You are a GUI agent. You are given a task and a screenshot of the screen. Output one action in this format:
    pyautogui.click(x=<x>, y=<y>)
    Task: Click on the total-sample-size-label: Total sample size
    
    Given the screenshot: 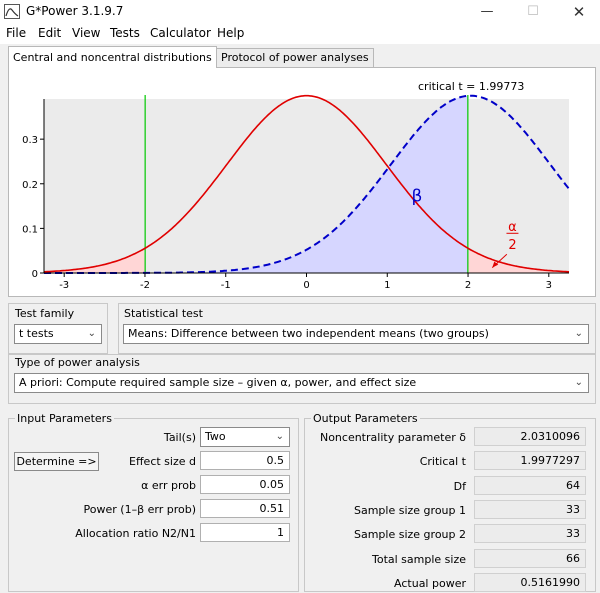 What is the action you would take?
    pyautogui.click(x=418, y=559)
    